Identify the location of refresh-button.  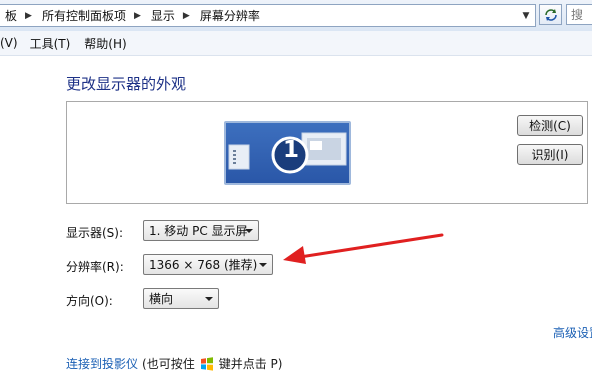
(550, 14).